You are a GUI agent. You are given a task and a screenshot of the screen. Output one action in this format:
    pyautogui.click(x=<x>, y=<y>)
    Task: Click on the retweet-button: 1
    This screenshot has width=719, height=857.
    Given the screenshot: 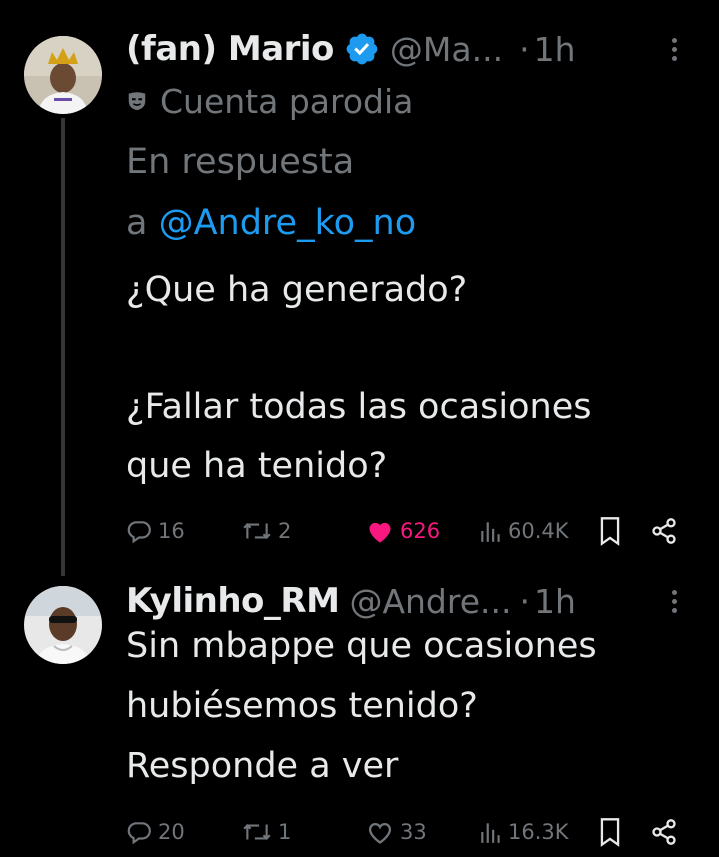 What is the action you would take?
    pyautogui.click(x=266, y=832)
    